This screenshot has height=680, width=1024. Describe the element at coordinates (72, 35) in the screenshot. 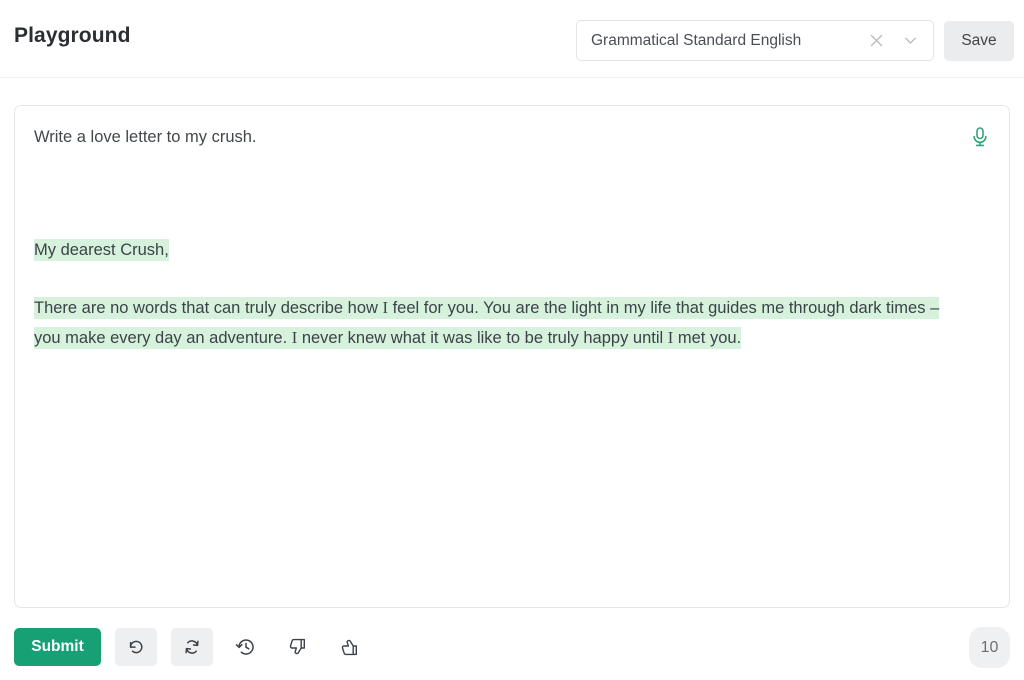

I see `page-title: Playground` at that location.